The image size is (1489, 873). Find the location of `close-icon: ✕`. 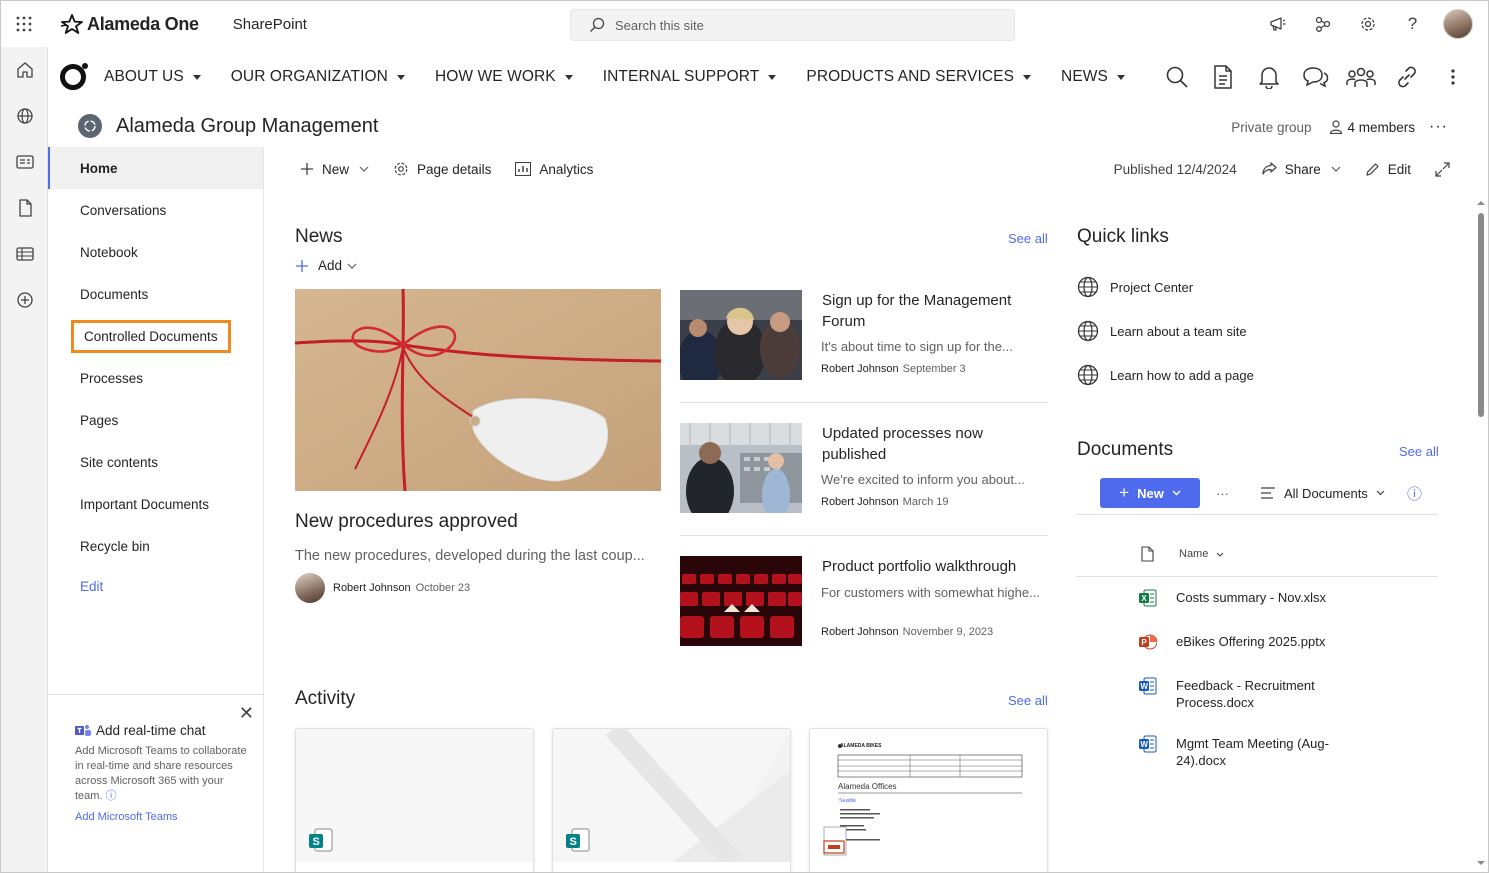

close-icon: ✕ is located at coordinates (246, 713).